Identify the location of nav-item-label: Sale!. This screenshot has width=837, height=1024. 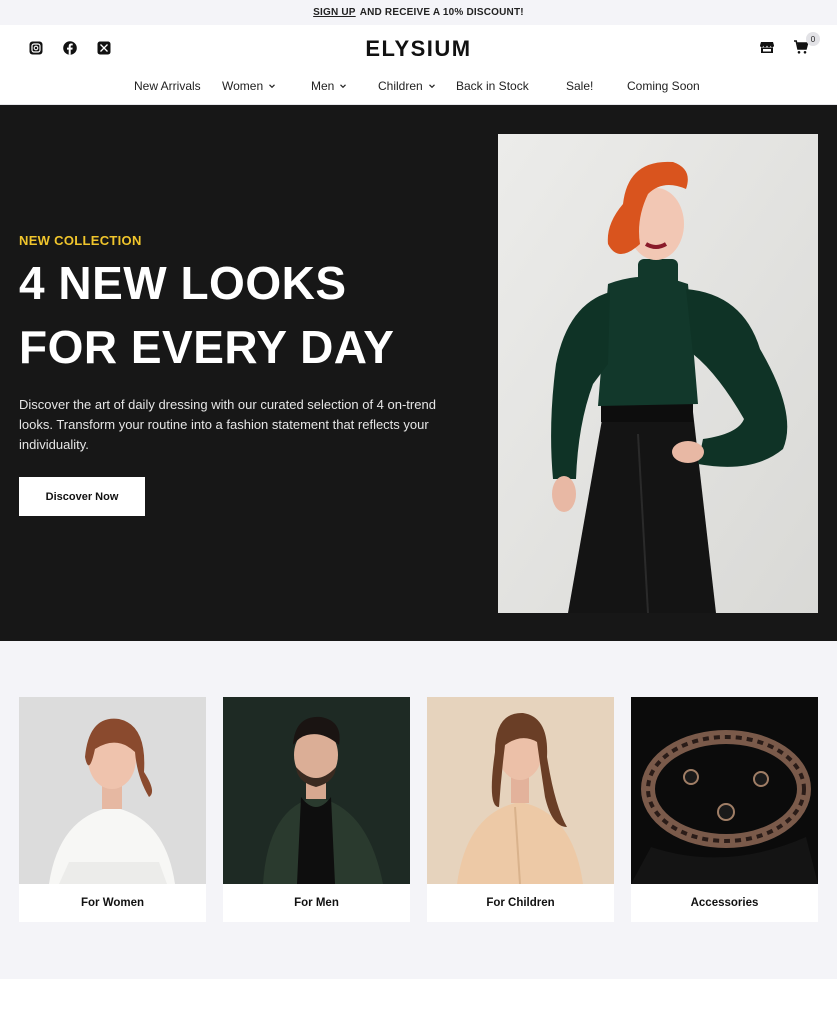
(580, 86).